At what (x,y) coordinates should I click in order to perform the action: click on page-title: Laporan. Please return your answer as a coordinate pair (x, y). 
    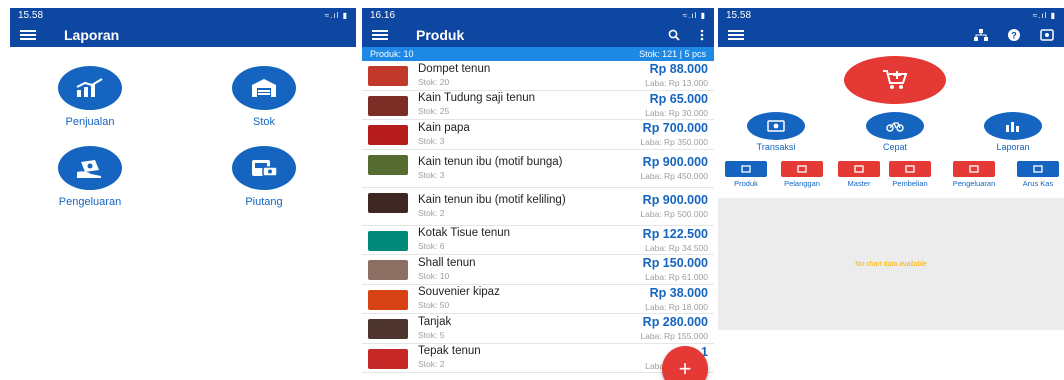
    Looking at the image, I should click on (92, 34).